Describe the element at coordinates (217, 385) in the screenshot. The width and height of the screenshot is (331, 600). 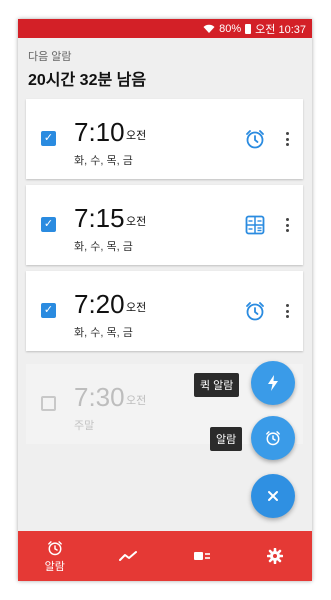
I see `quick-alarm-label: 퀵 알람` at that location.